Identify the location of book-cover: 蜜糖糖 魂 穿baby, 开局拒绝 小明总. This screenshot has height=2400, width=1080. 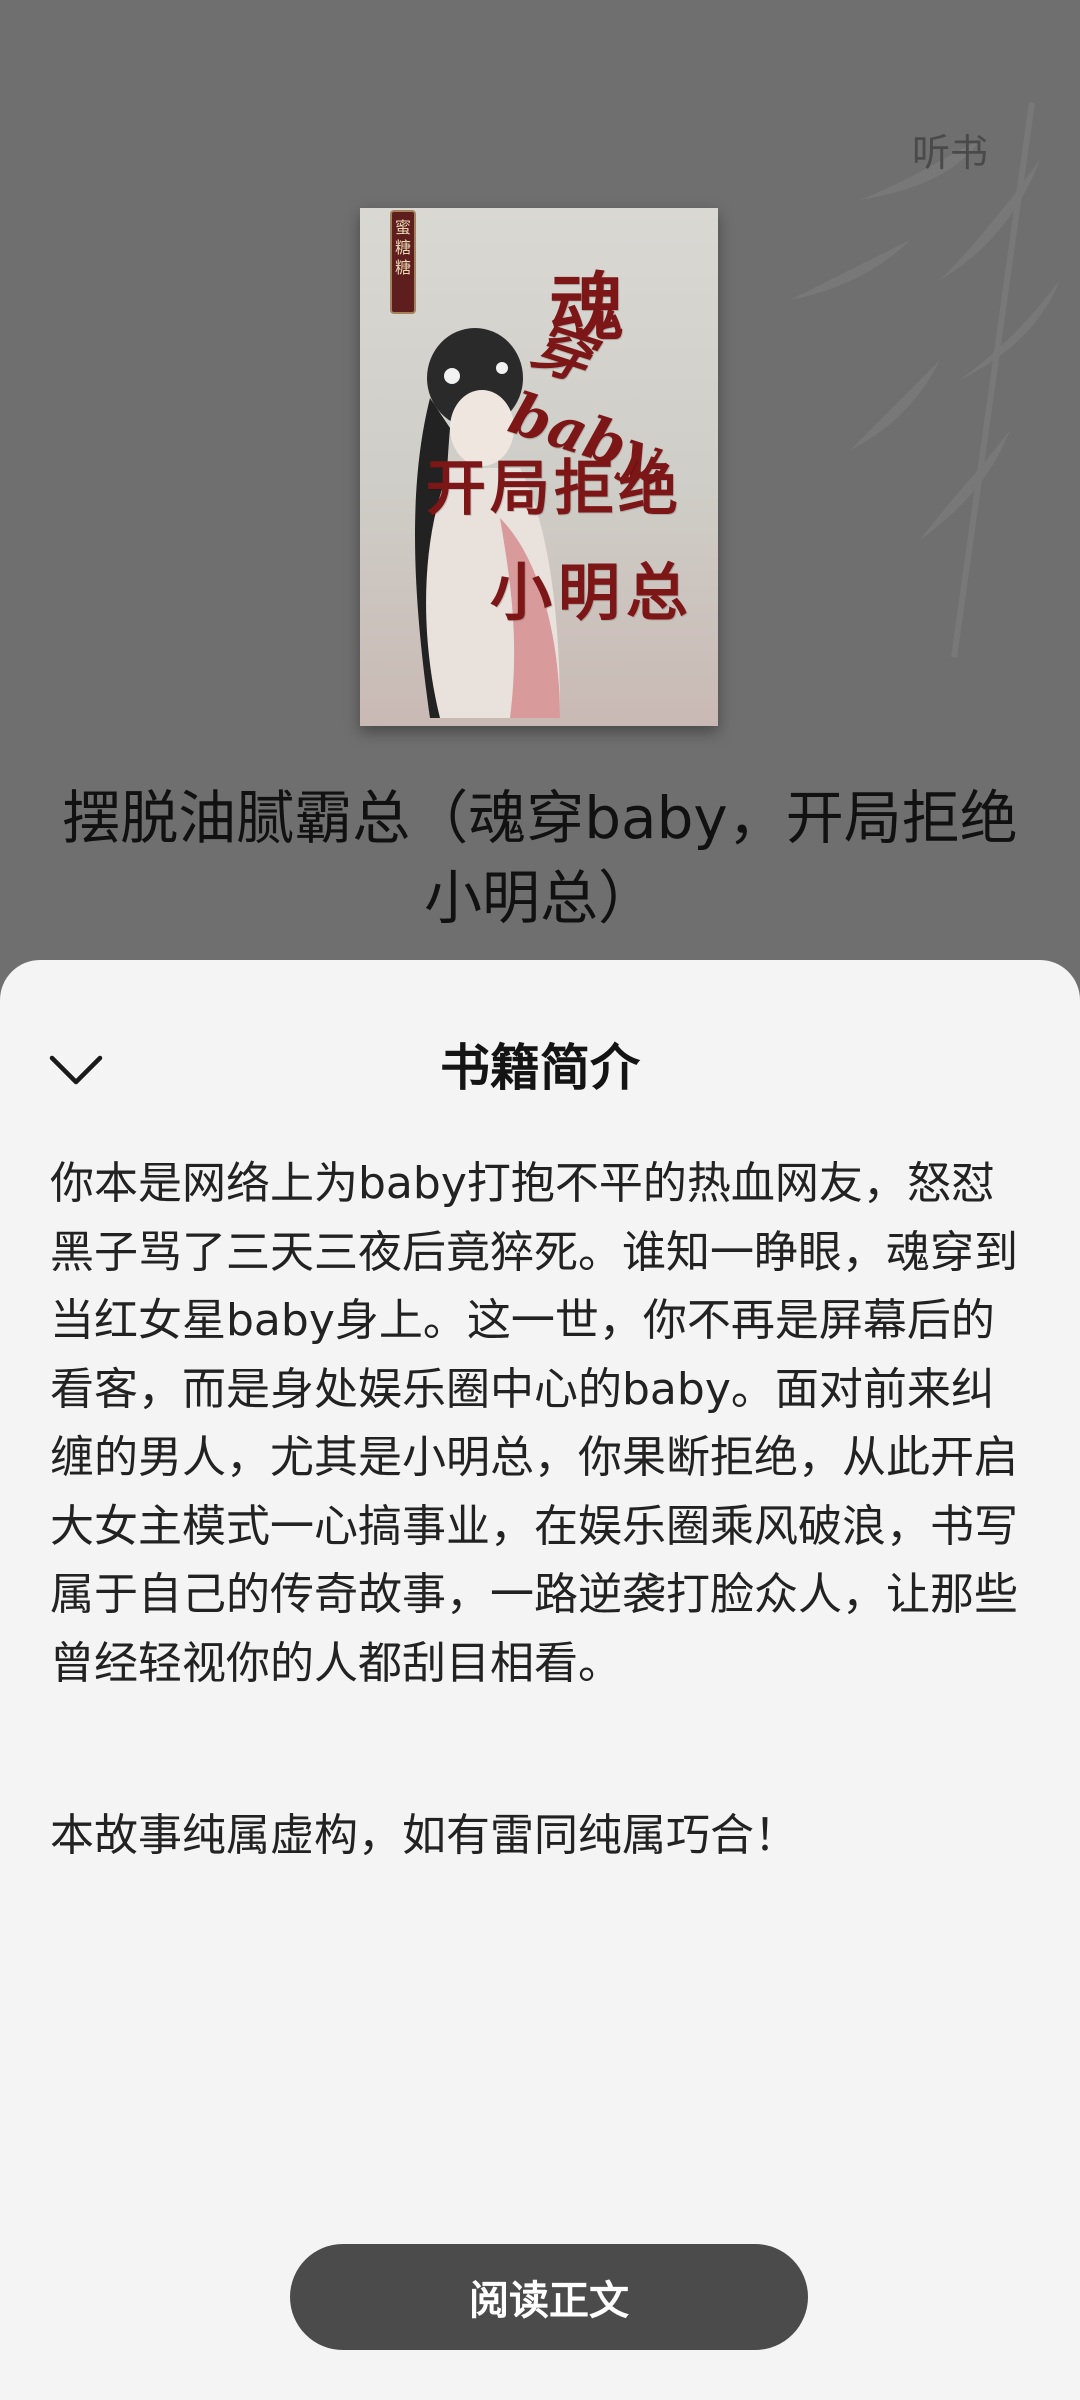
(539, 467).